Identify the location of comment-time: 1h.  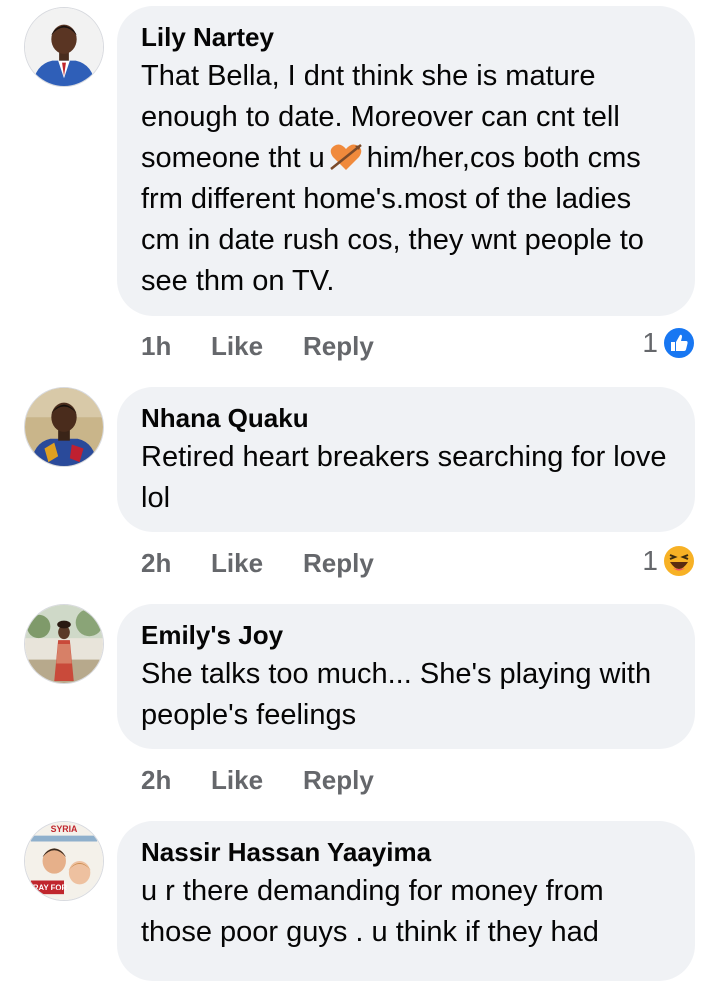
(176, 346).